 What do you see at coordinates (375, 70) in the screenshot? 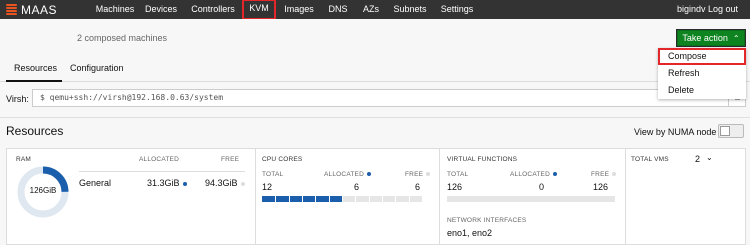
I see `tab-bar: Resources Configuration` at bounding box center [375, 70].